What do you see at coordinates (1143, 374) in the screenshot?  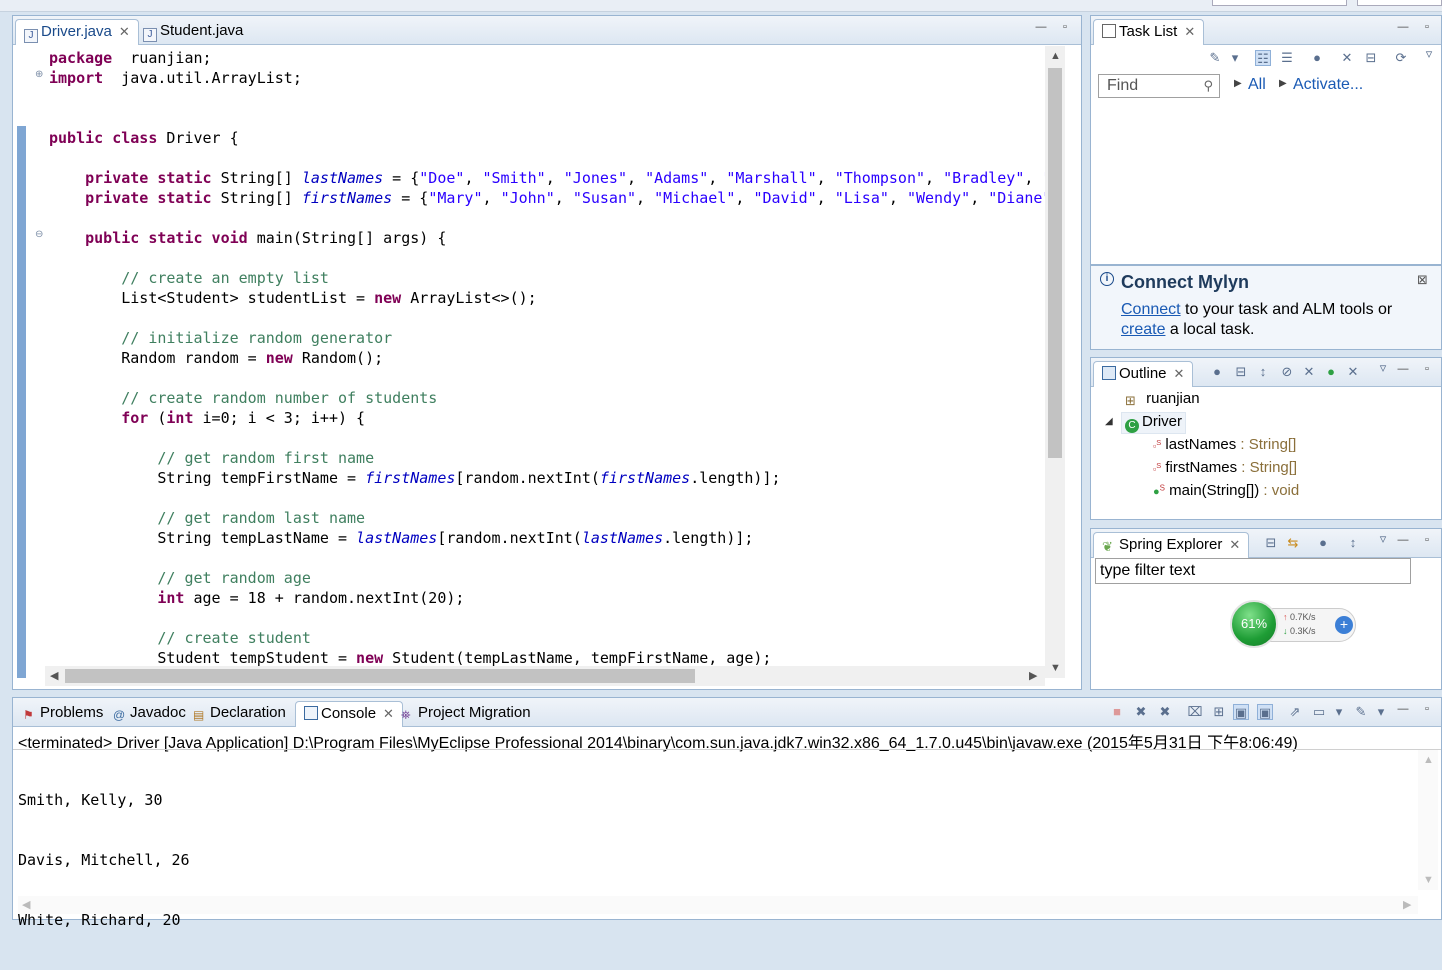 I see `tab-outline: Outline ✕` at bounding box center [1143, 374].